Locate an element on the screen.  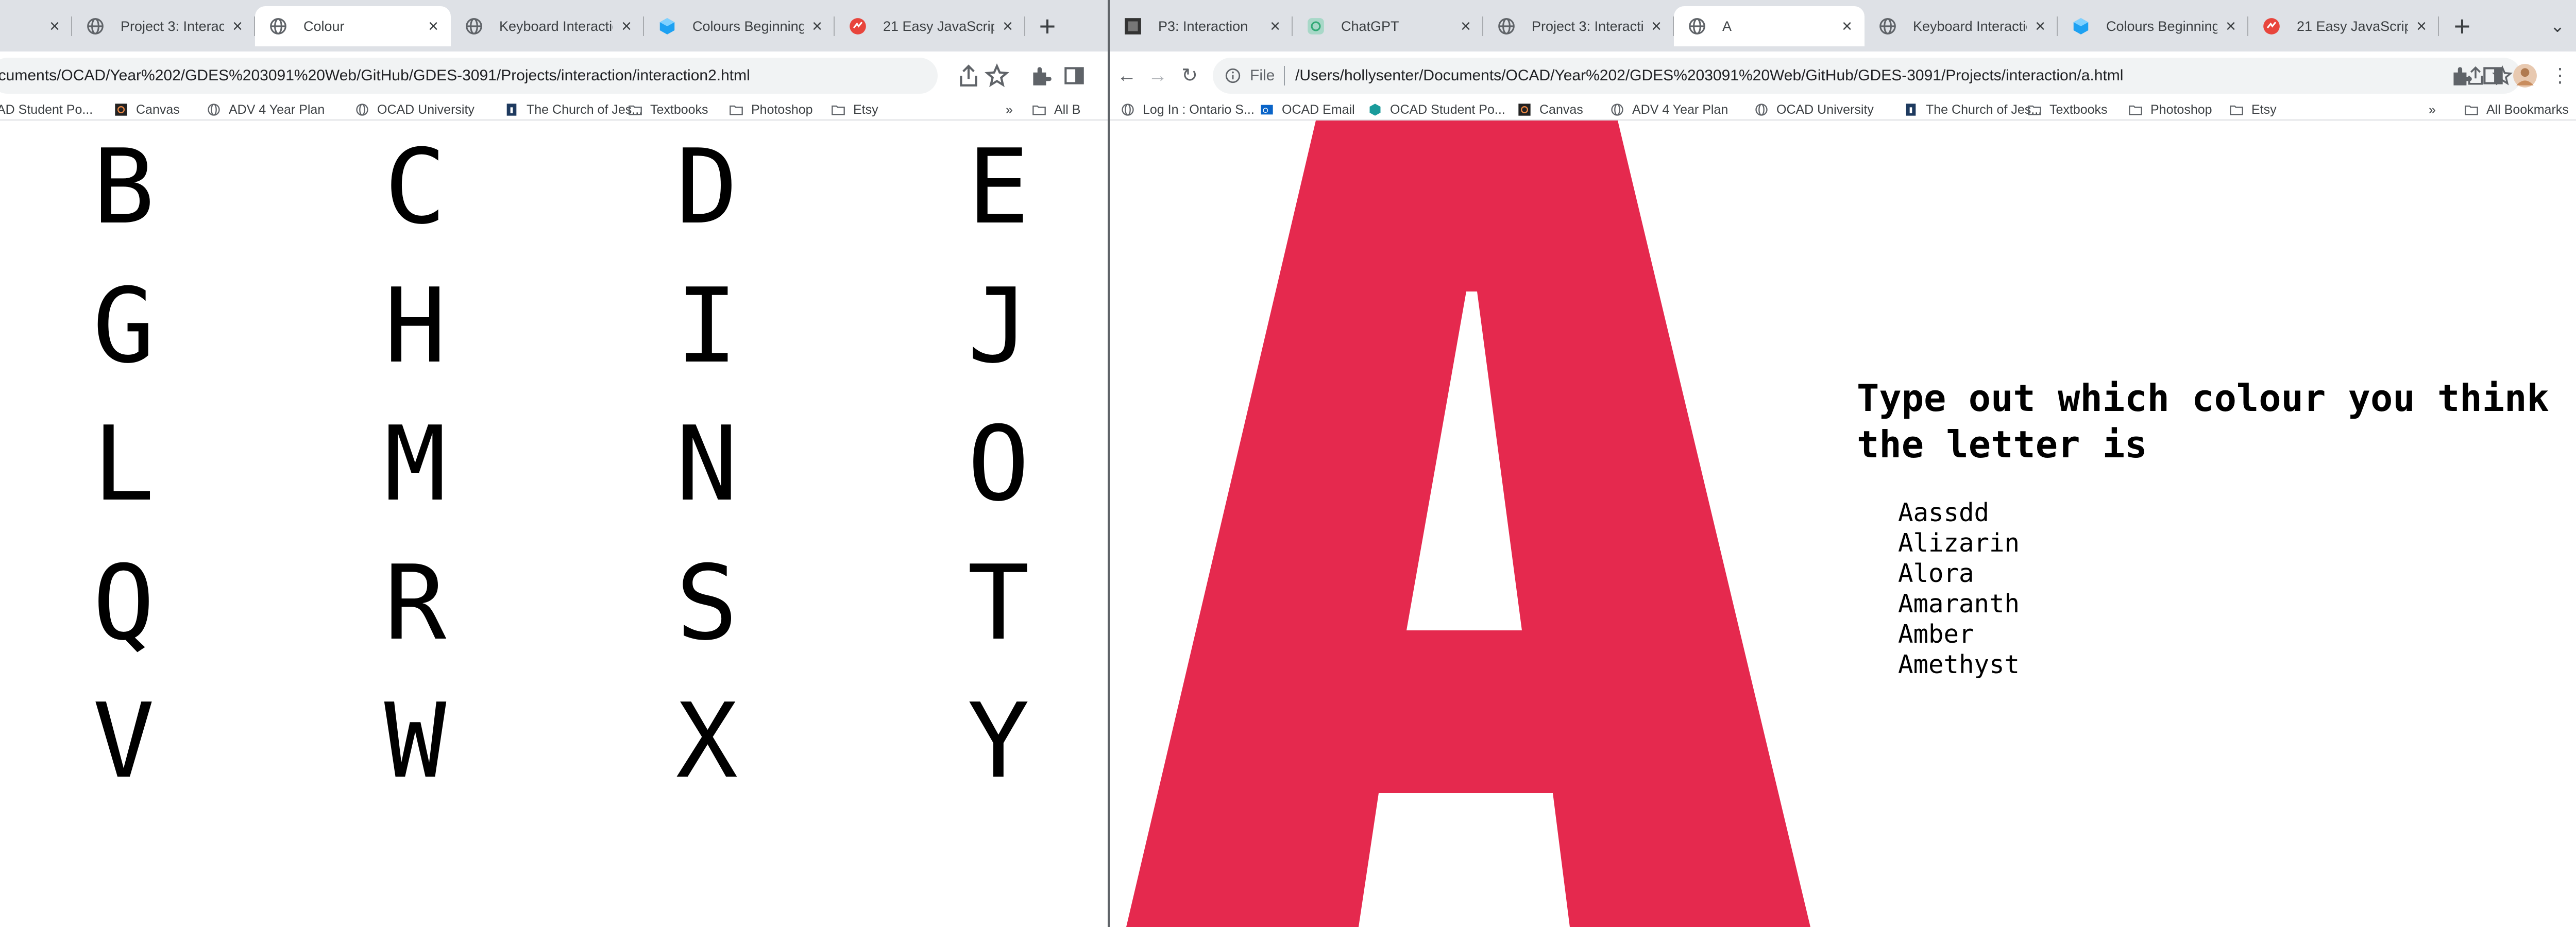
letter-link: O is located at coordinates (998, 464).